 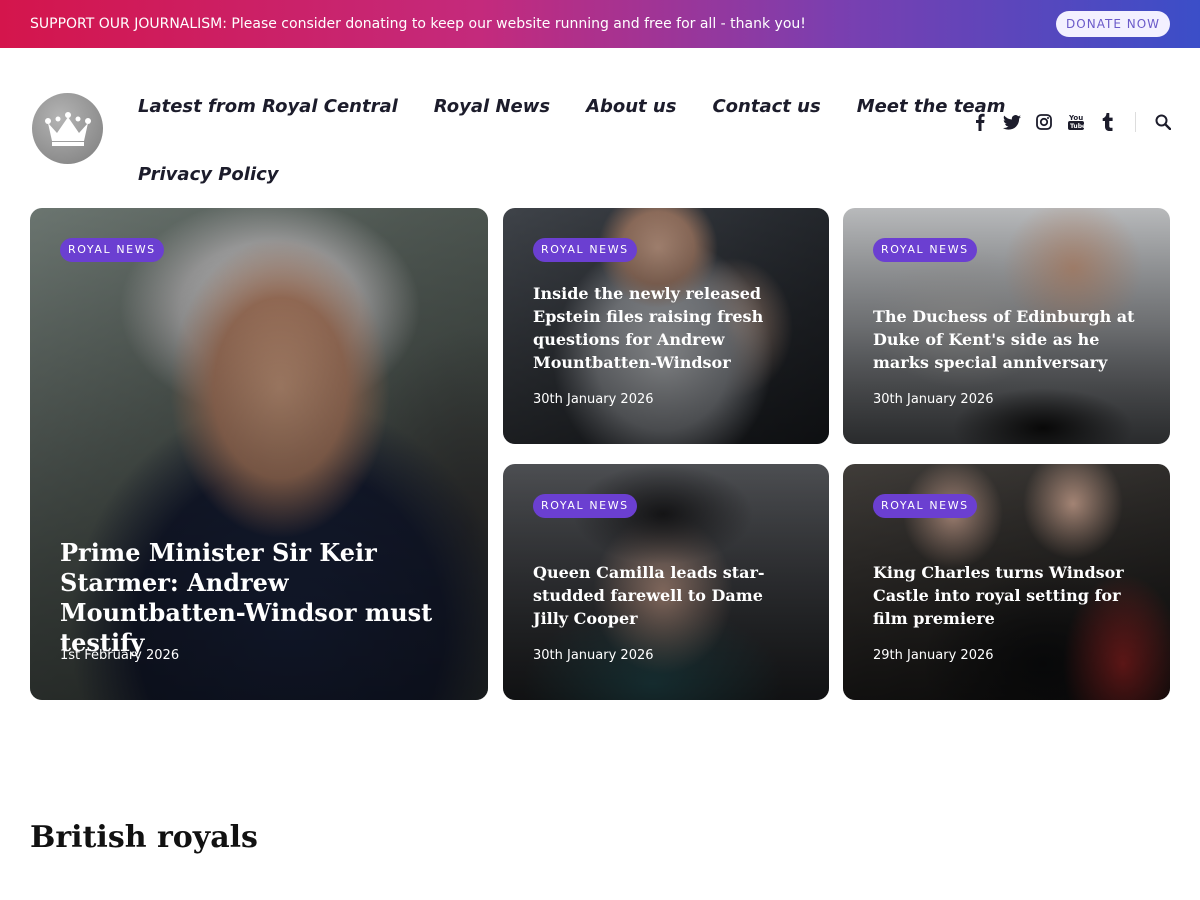 What do you see at coordinates (631, 106) in the screenshot?
I see `nav-about-us: About us` at bounding box center [631, 106].